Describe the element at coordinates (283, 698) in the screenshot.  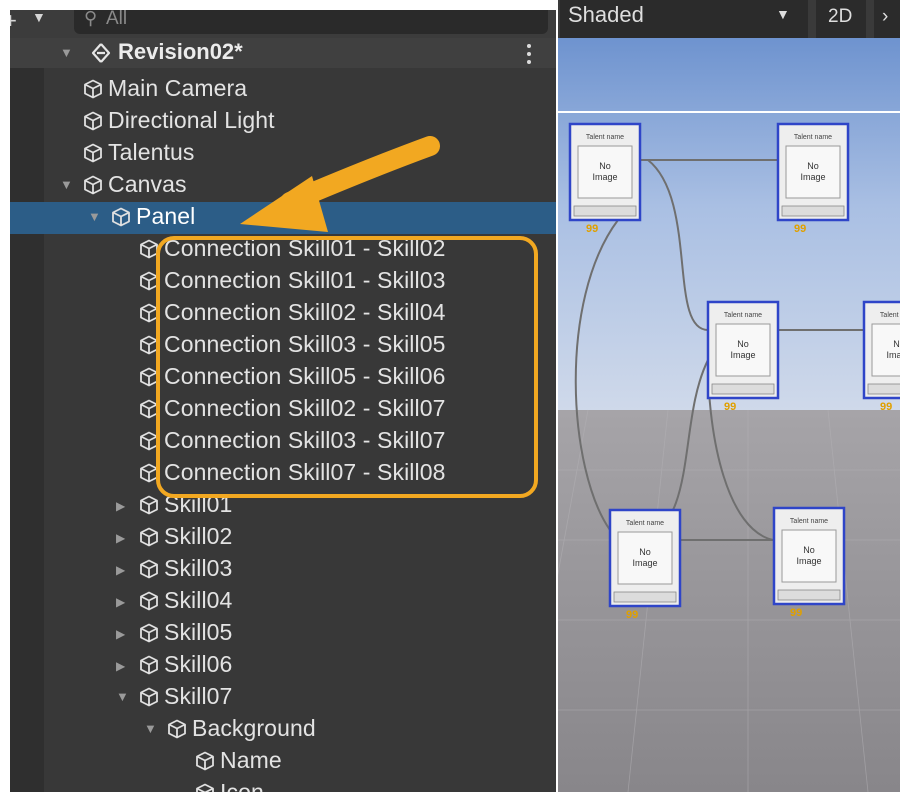
I see `hierarchy-item: ▼ Skill07` at that location.